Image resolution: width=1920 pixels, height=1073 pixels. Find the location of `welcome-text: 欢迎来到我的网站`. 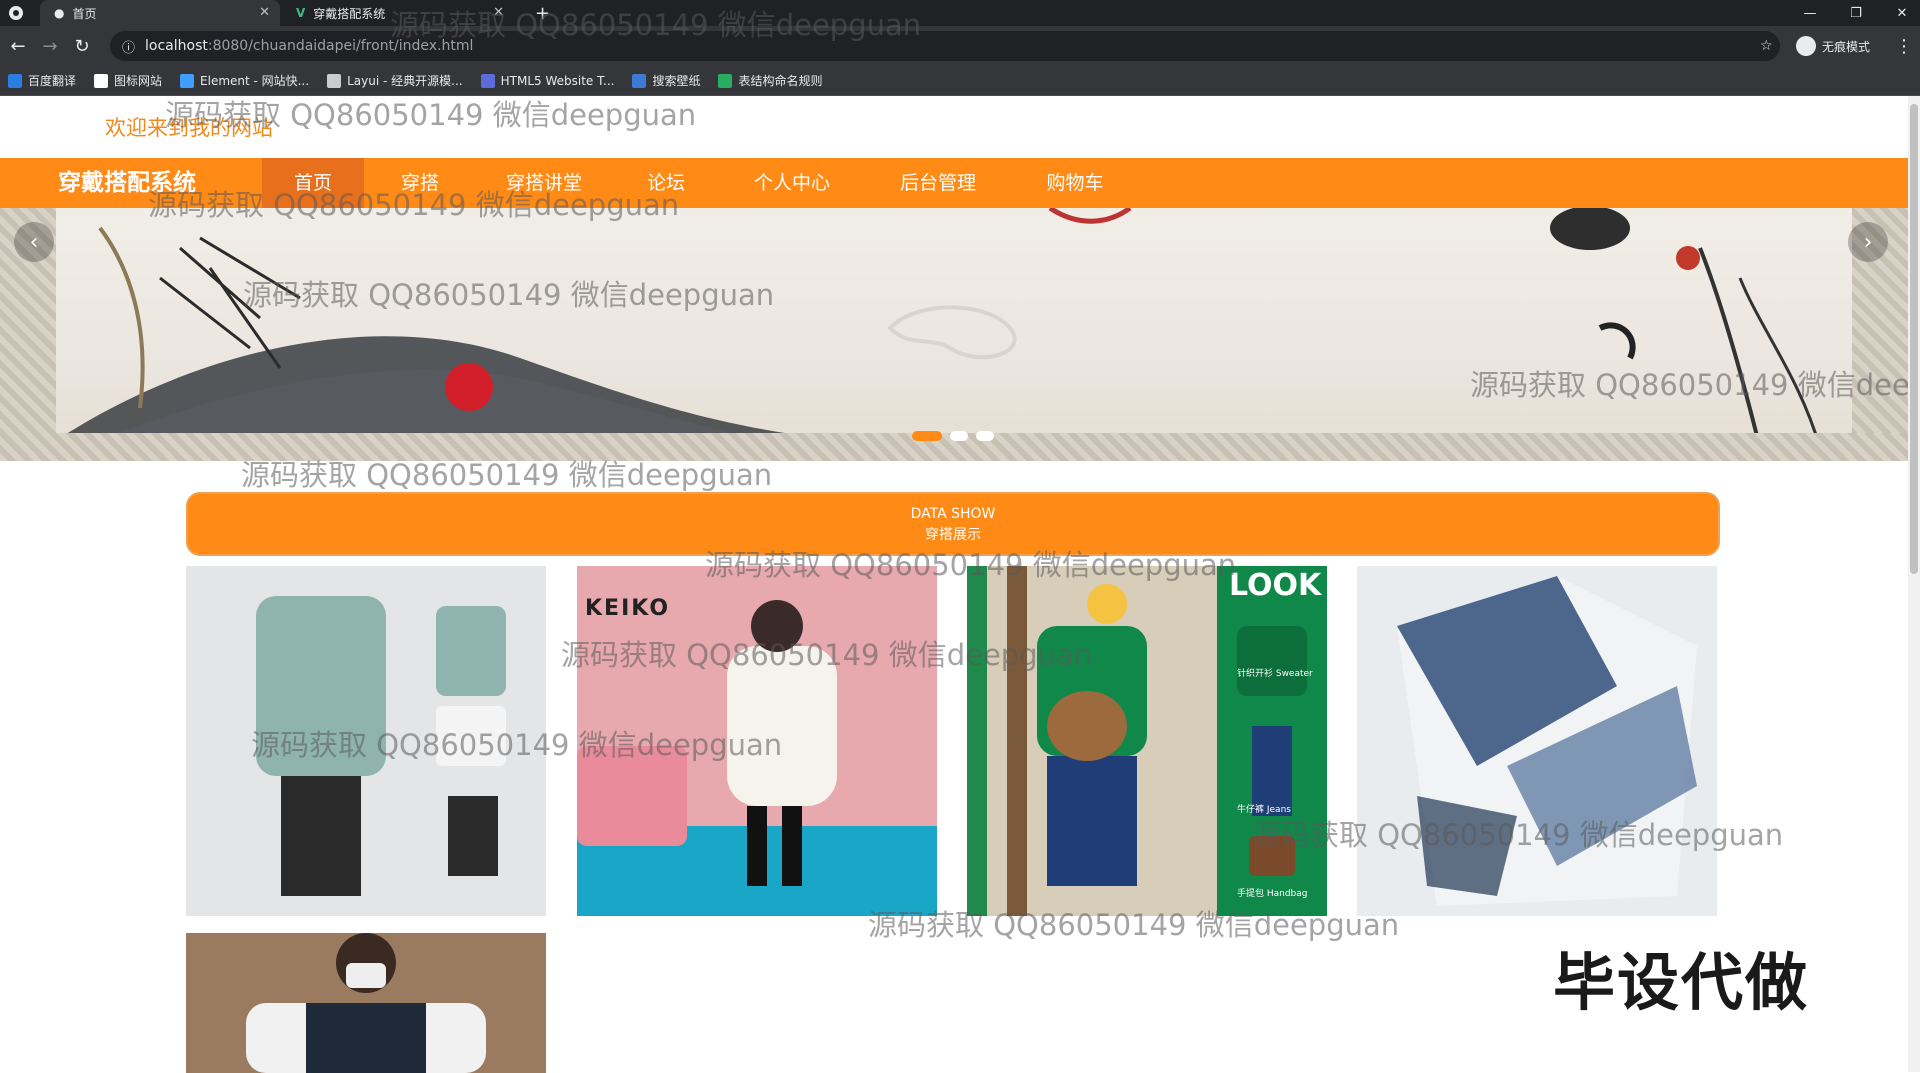

welcome-text: 欢迎来到我的网站 is located at coordinates (189, 128).